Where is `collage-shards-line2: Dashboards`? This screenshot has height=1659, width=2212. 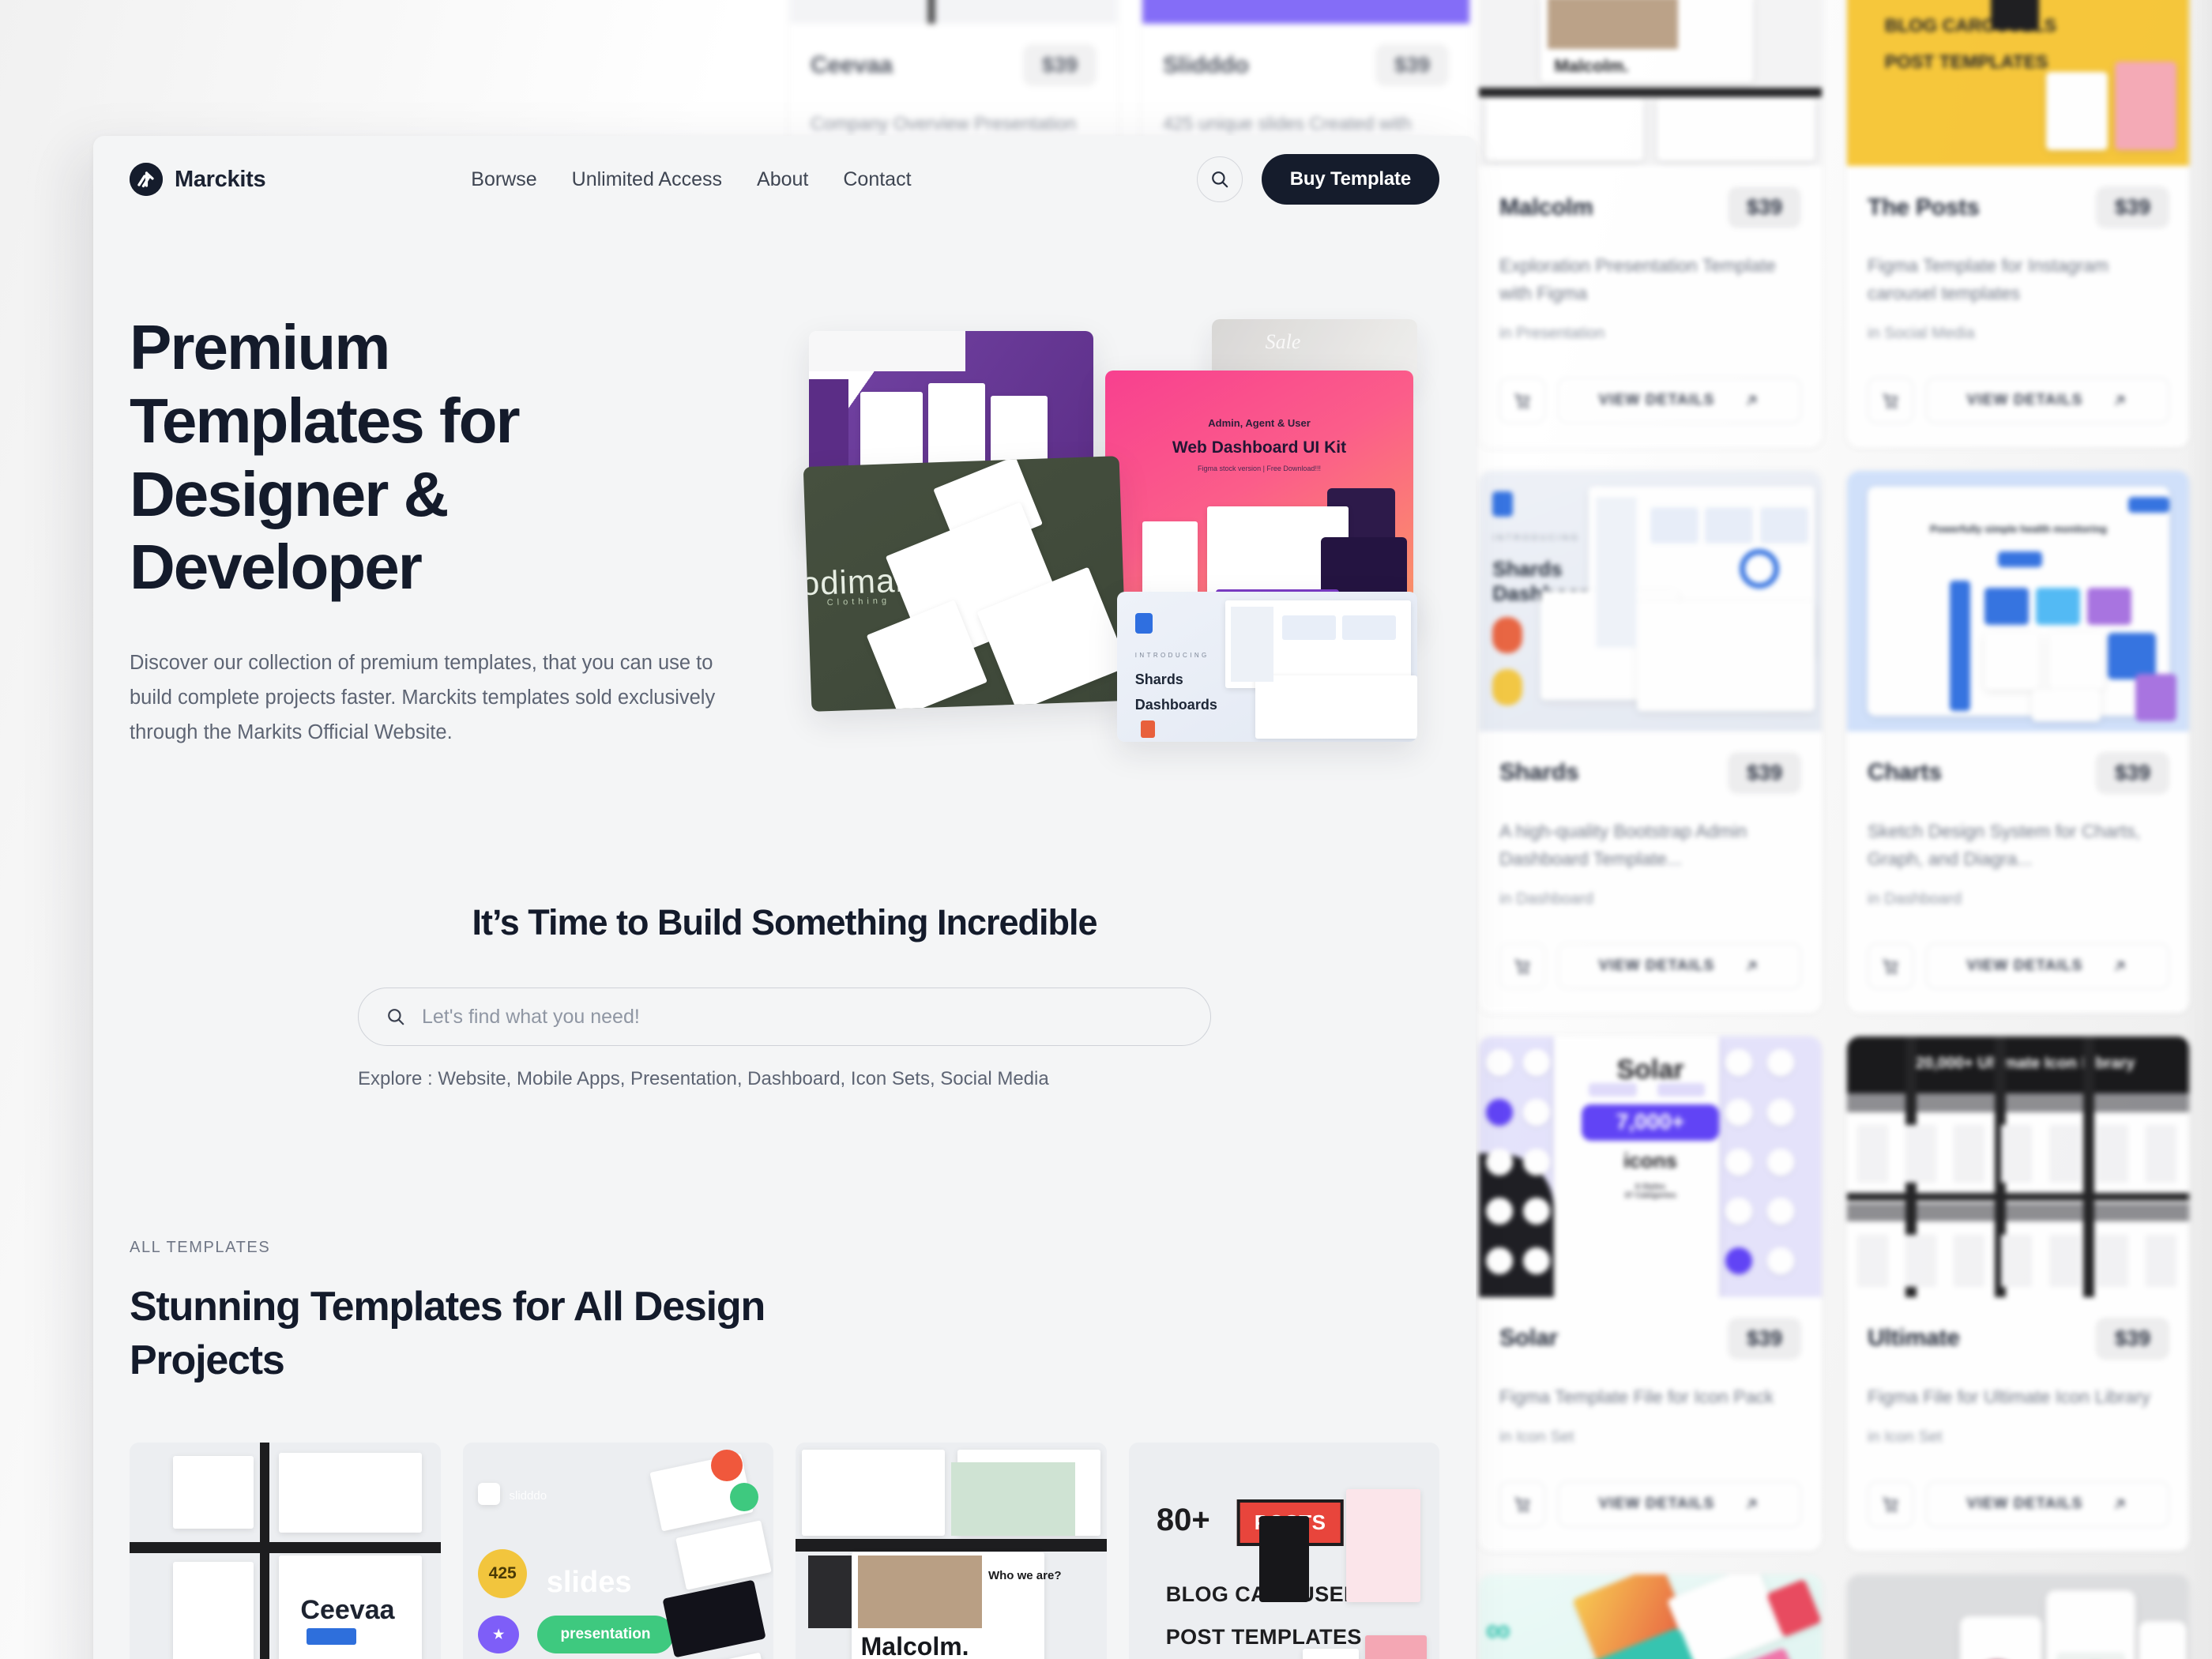
collage-shards-line2: Dashboards is located at coordinates (1175, 705).